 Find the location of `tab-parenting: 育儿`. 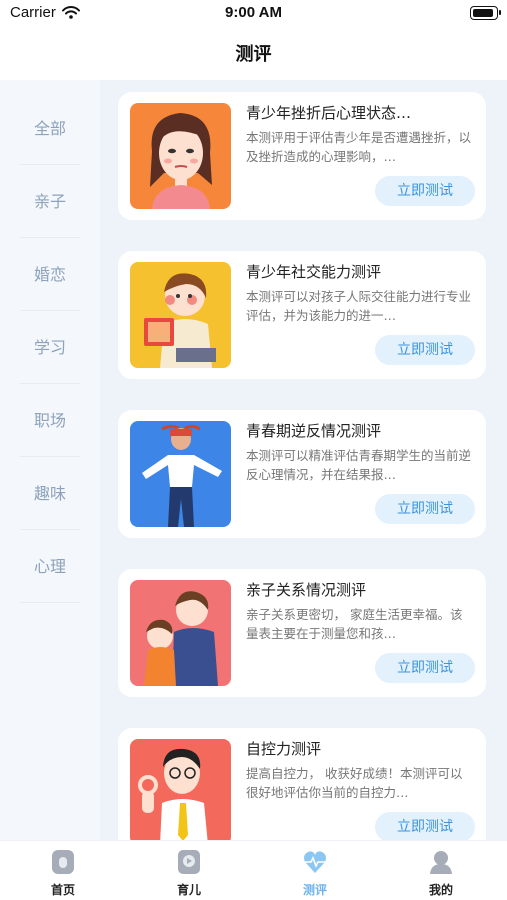

tab-parenting: 育儿 is located at coordinates (189, 870).